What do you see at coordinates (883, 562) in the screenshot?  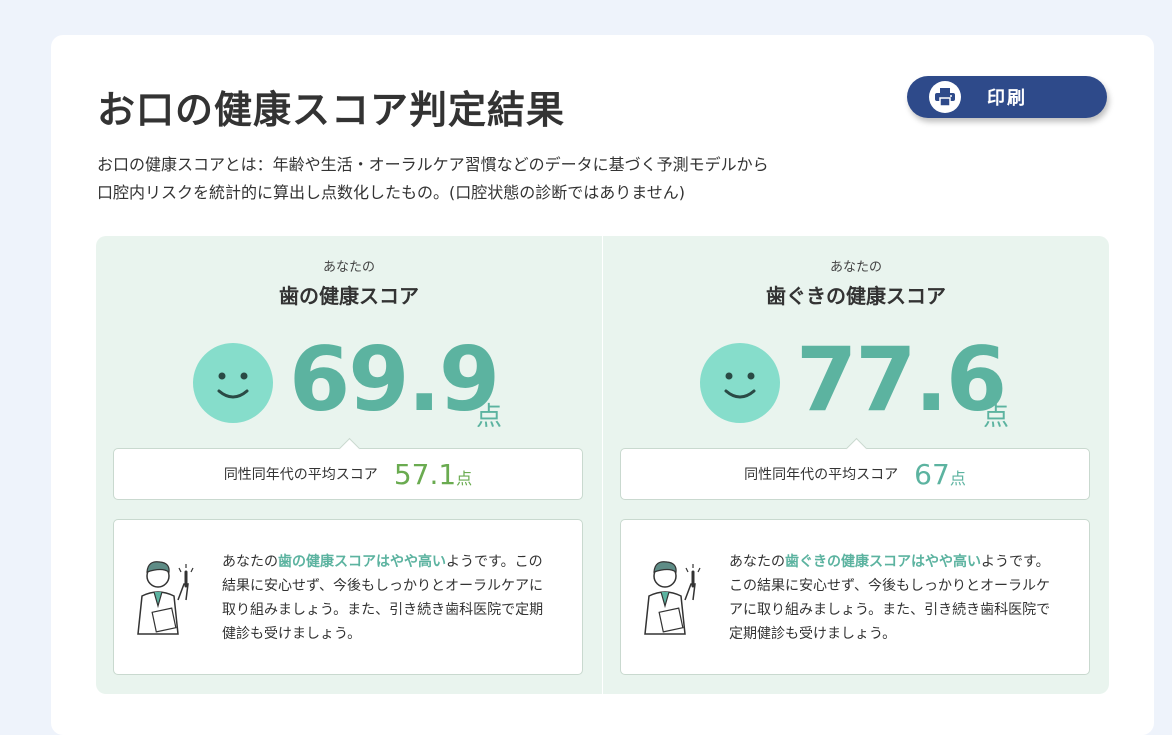 I see `advice-highlight: 歯ぐきの健康スコアはやや高い` at bounding box center [883, 562].